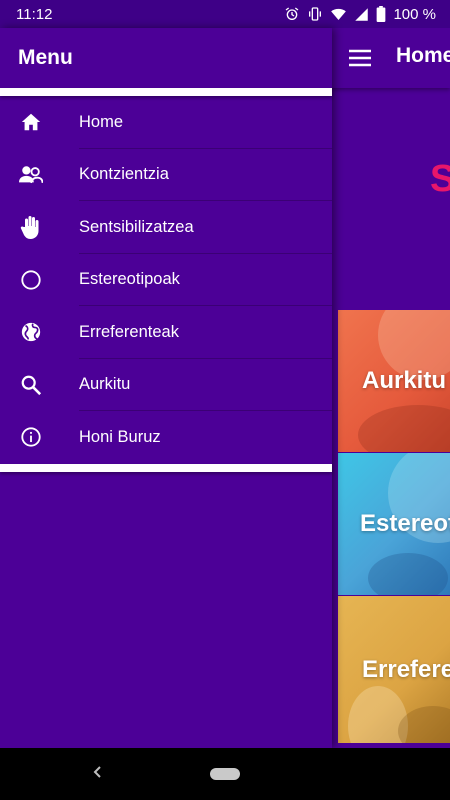 The width and height of the screenshot is (450, 800). Describe the element at coordinates (414, 14) in the screenshot. I see `battery-percent: 100 %` at that location.